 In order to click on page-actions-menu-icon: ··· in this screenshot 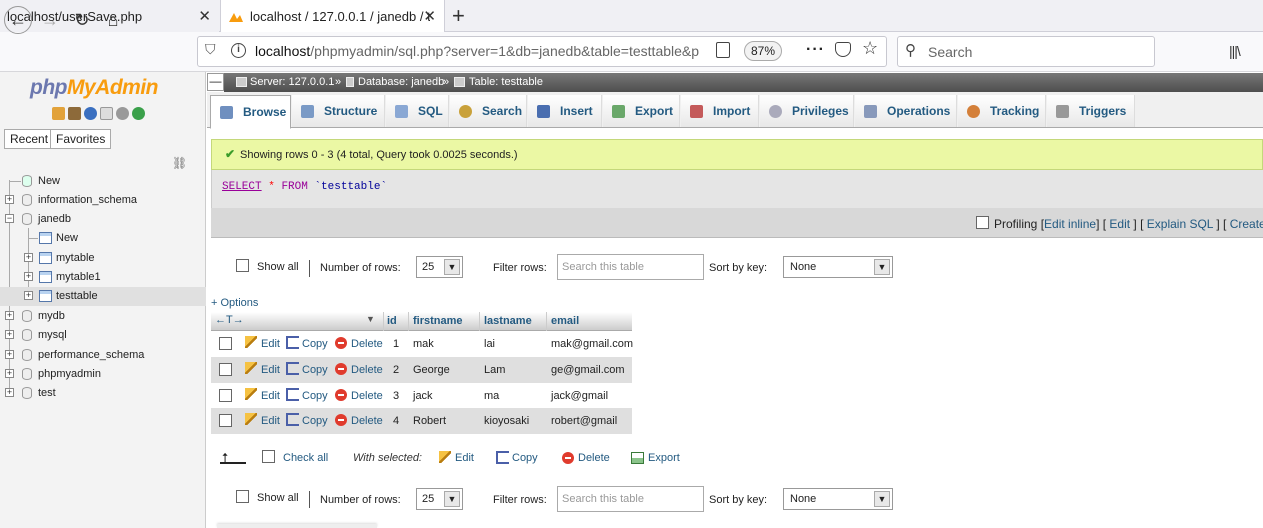, I will do `click(815, 50)`.